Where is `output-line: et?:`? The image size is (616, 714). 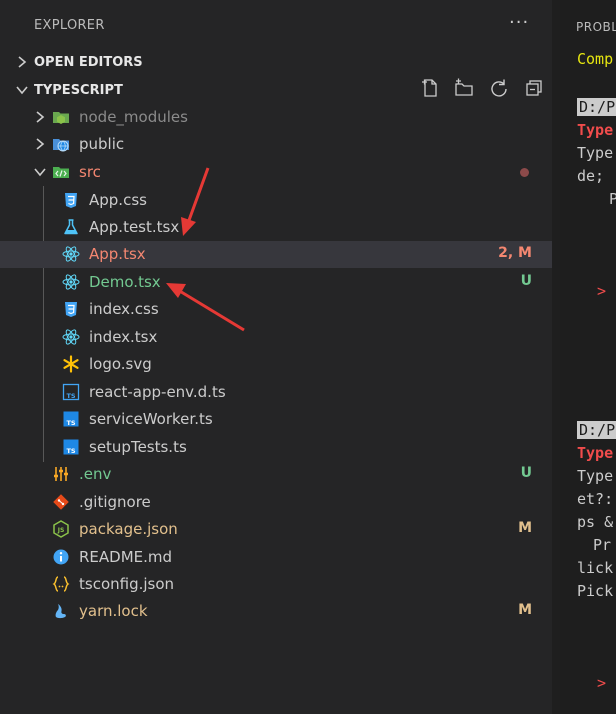 output-line: et?: is located at coordinates (595, 499).